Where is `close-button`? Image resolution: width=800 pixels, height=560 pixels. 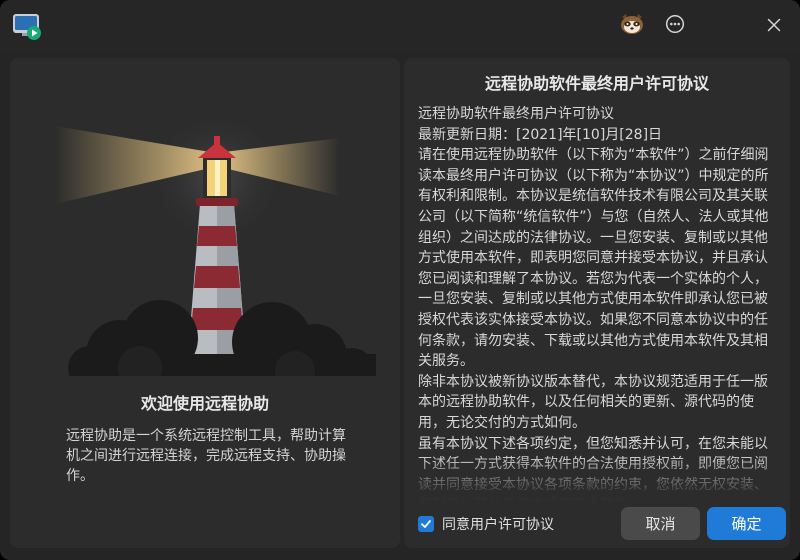 close-button is located at coordinates (774, 26).